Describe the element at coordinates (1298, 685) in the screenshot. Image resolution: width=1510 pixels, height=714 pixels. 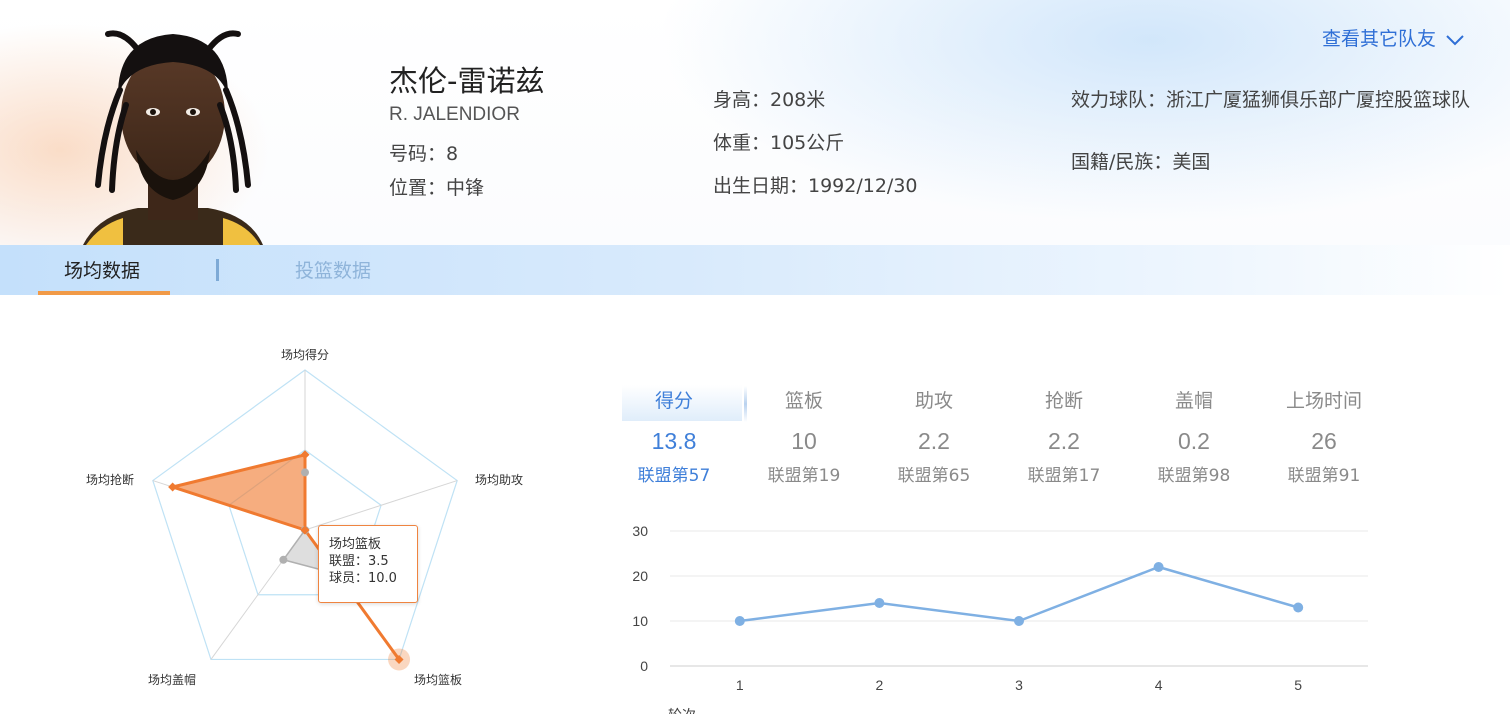
I see `x-tick-label: 5` at that location.